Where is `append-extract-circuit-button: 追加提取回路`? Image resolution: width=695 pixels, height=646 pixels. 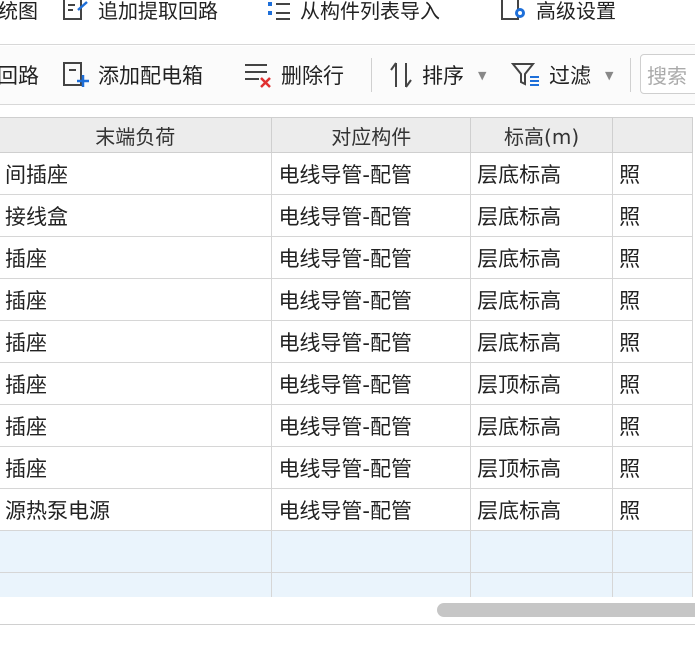 append-extract-circuit-button: 追加提取回路 is located at coordinates (140, 12).